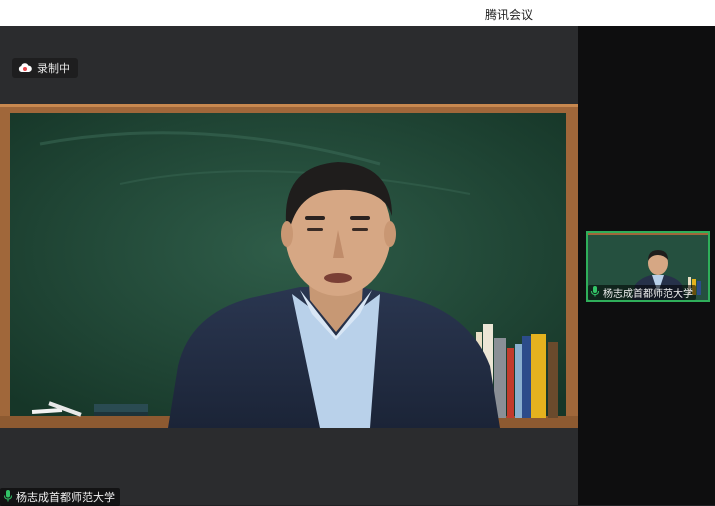  I want to click on speaker-name-tag: 杨志成首都师范大学, so click(60, 497).